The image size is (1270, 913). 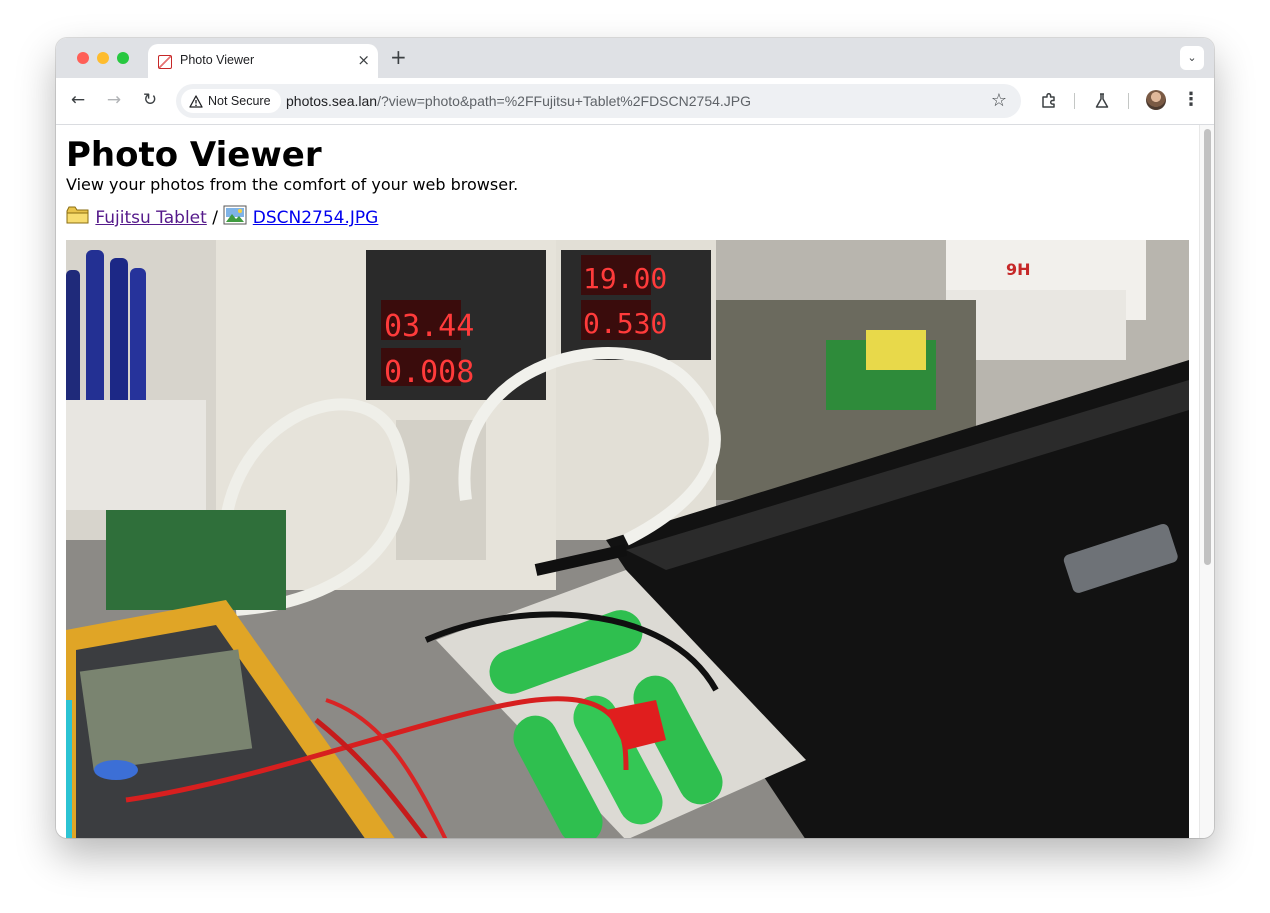 I want to click on profile-avatar, so click(x=1156, y=100).